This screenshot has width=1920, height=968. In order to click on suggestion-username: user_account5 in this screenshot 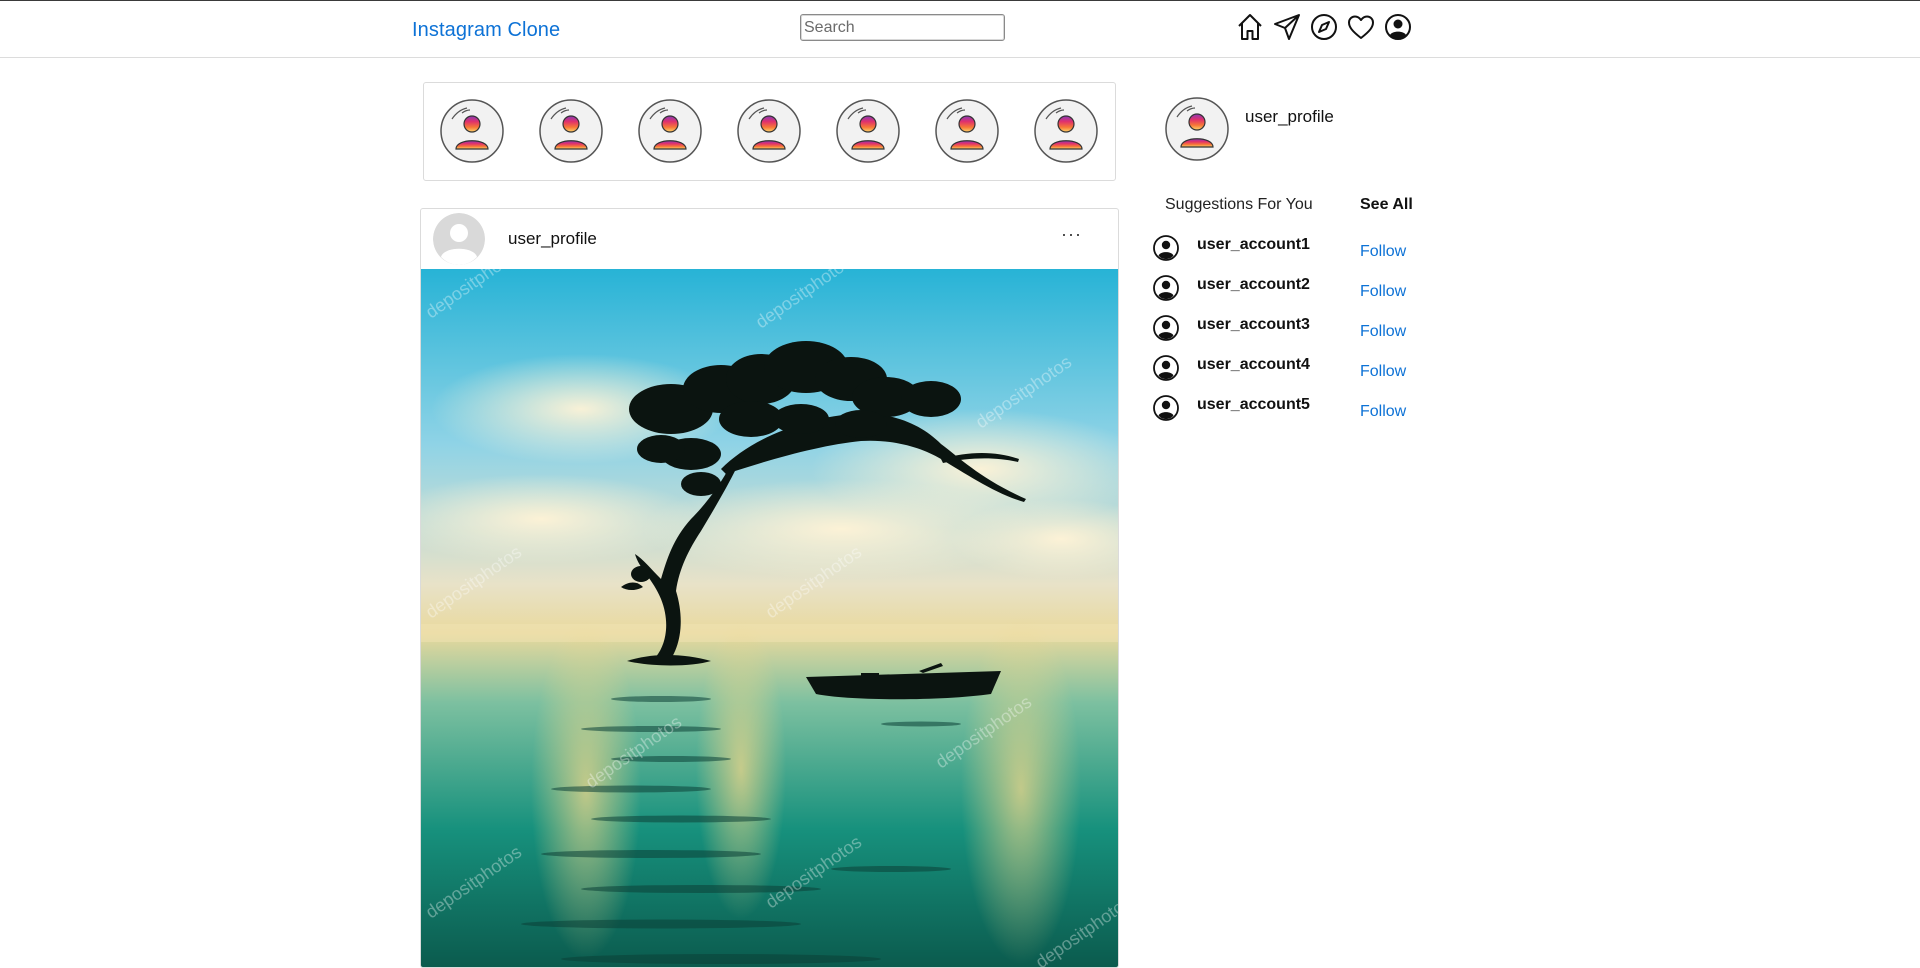, I will do `click(1253, 405)`.